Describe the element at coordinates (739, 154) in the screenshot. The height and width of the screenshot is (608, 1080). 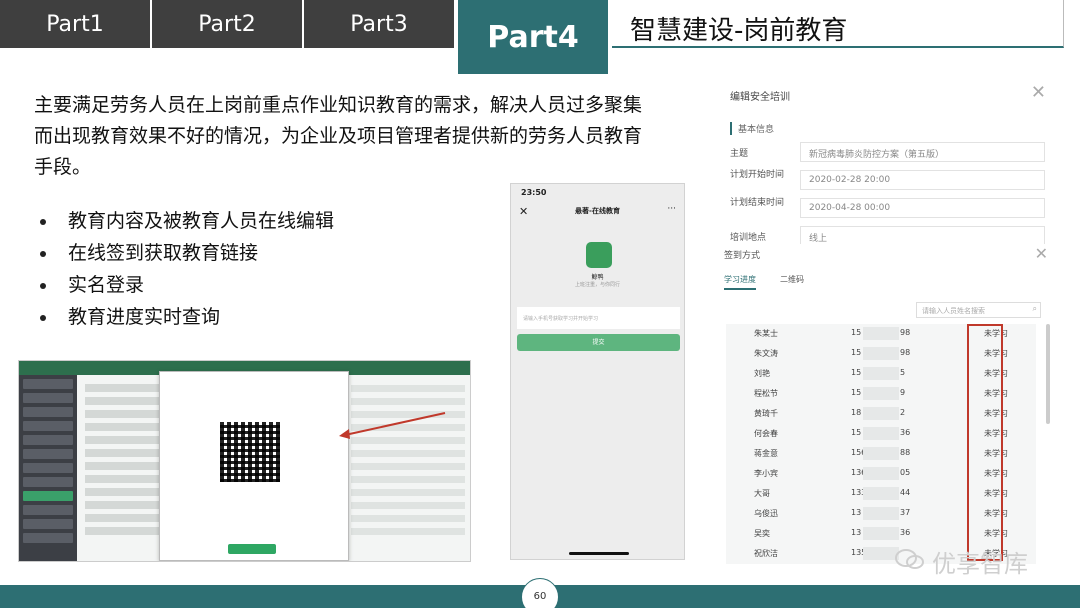
I see `field-label: 主题` at that location.